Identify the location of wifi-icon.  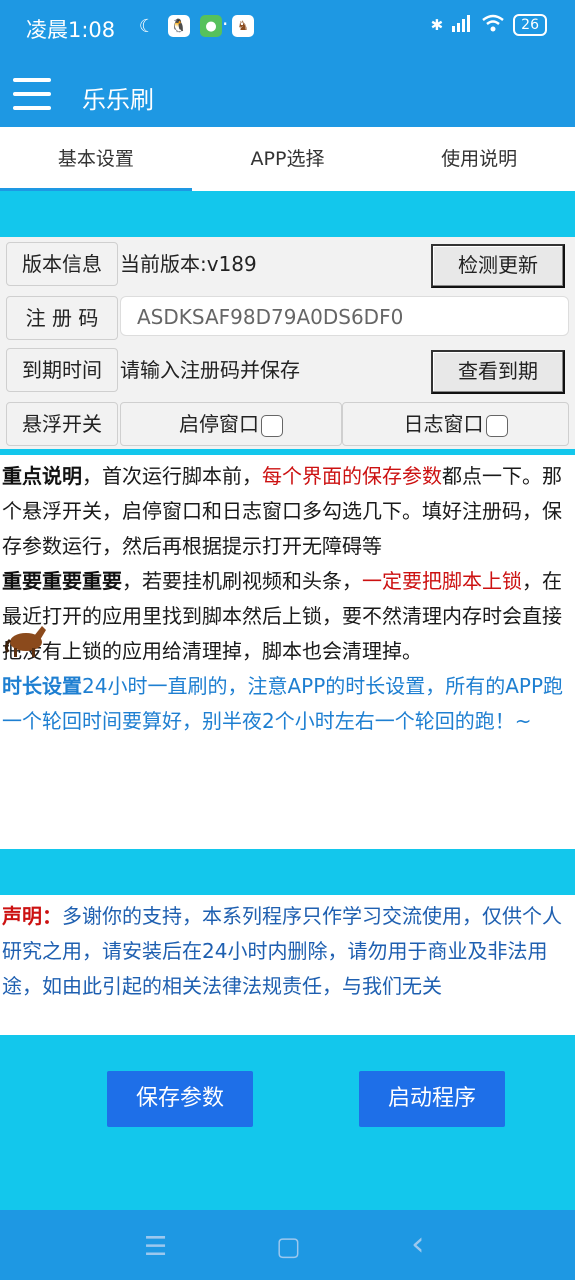
(493, 25).